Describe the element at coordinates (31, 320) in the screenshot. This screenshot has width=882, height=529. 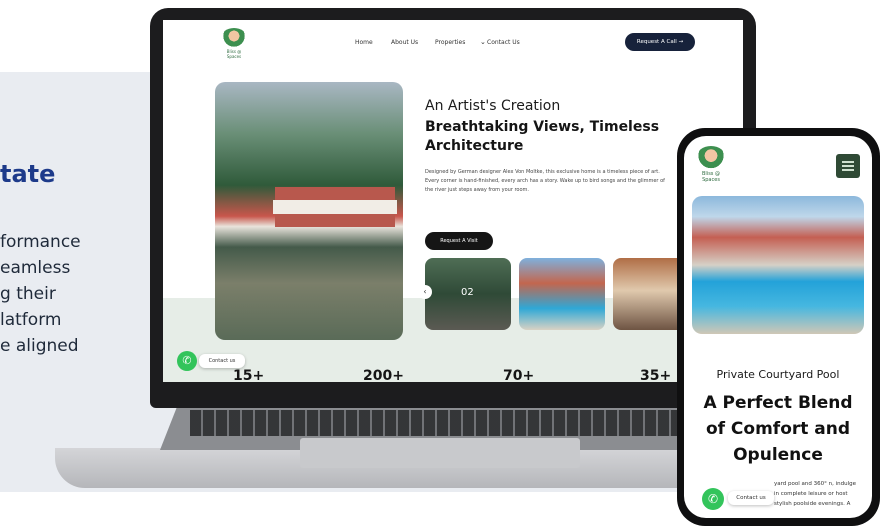
I see `side-text-line: latform` at that location.